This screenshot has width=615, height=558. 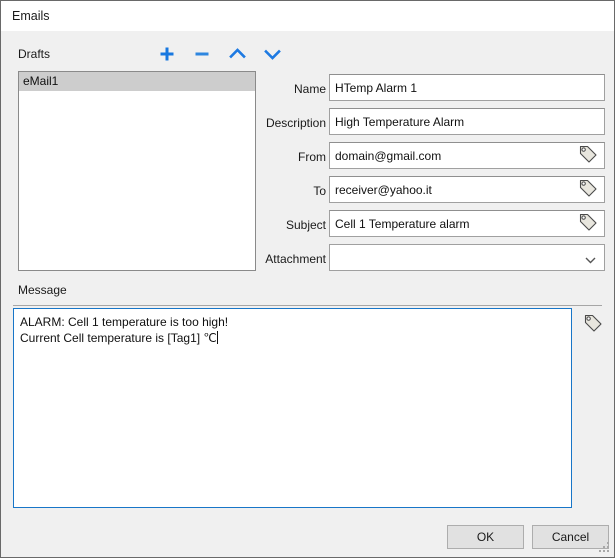 I want to click on field-row-subject: Subject, so click(x=433, y=226).